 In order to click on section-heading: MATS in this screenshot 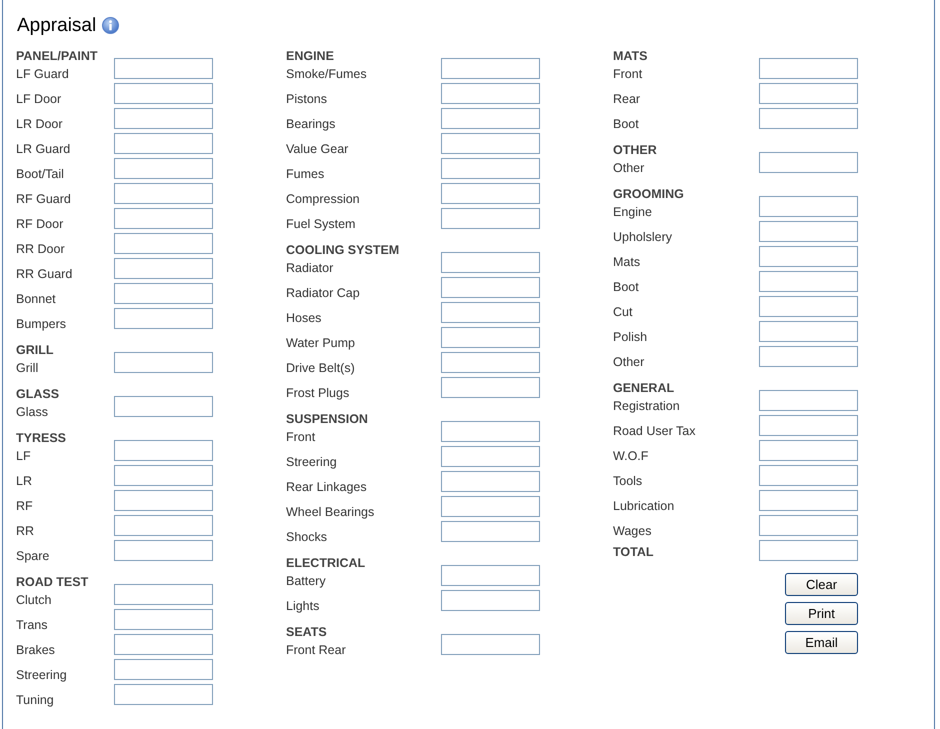, I will do `click(630, 56)`.